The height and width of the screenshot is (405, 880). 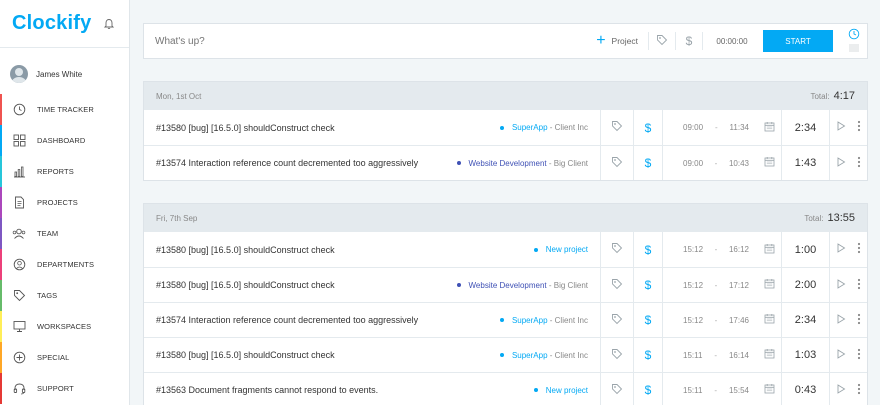 What do you see at coordinates (64, 357) in the screenshot?
I see `sidebar-item-special: SPECIAL` at bounding box center [64, 357].